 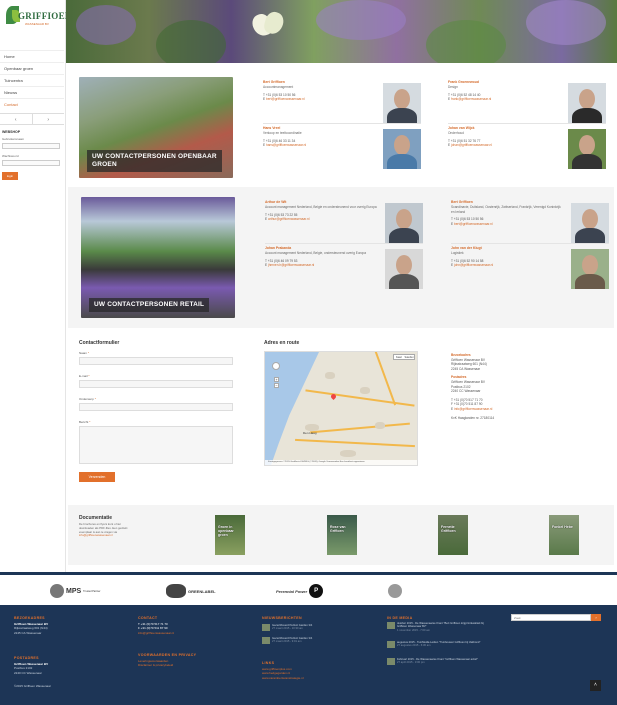 I want to click on brochure: Rose van Grffioen, so click(x=342, y=535).